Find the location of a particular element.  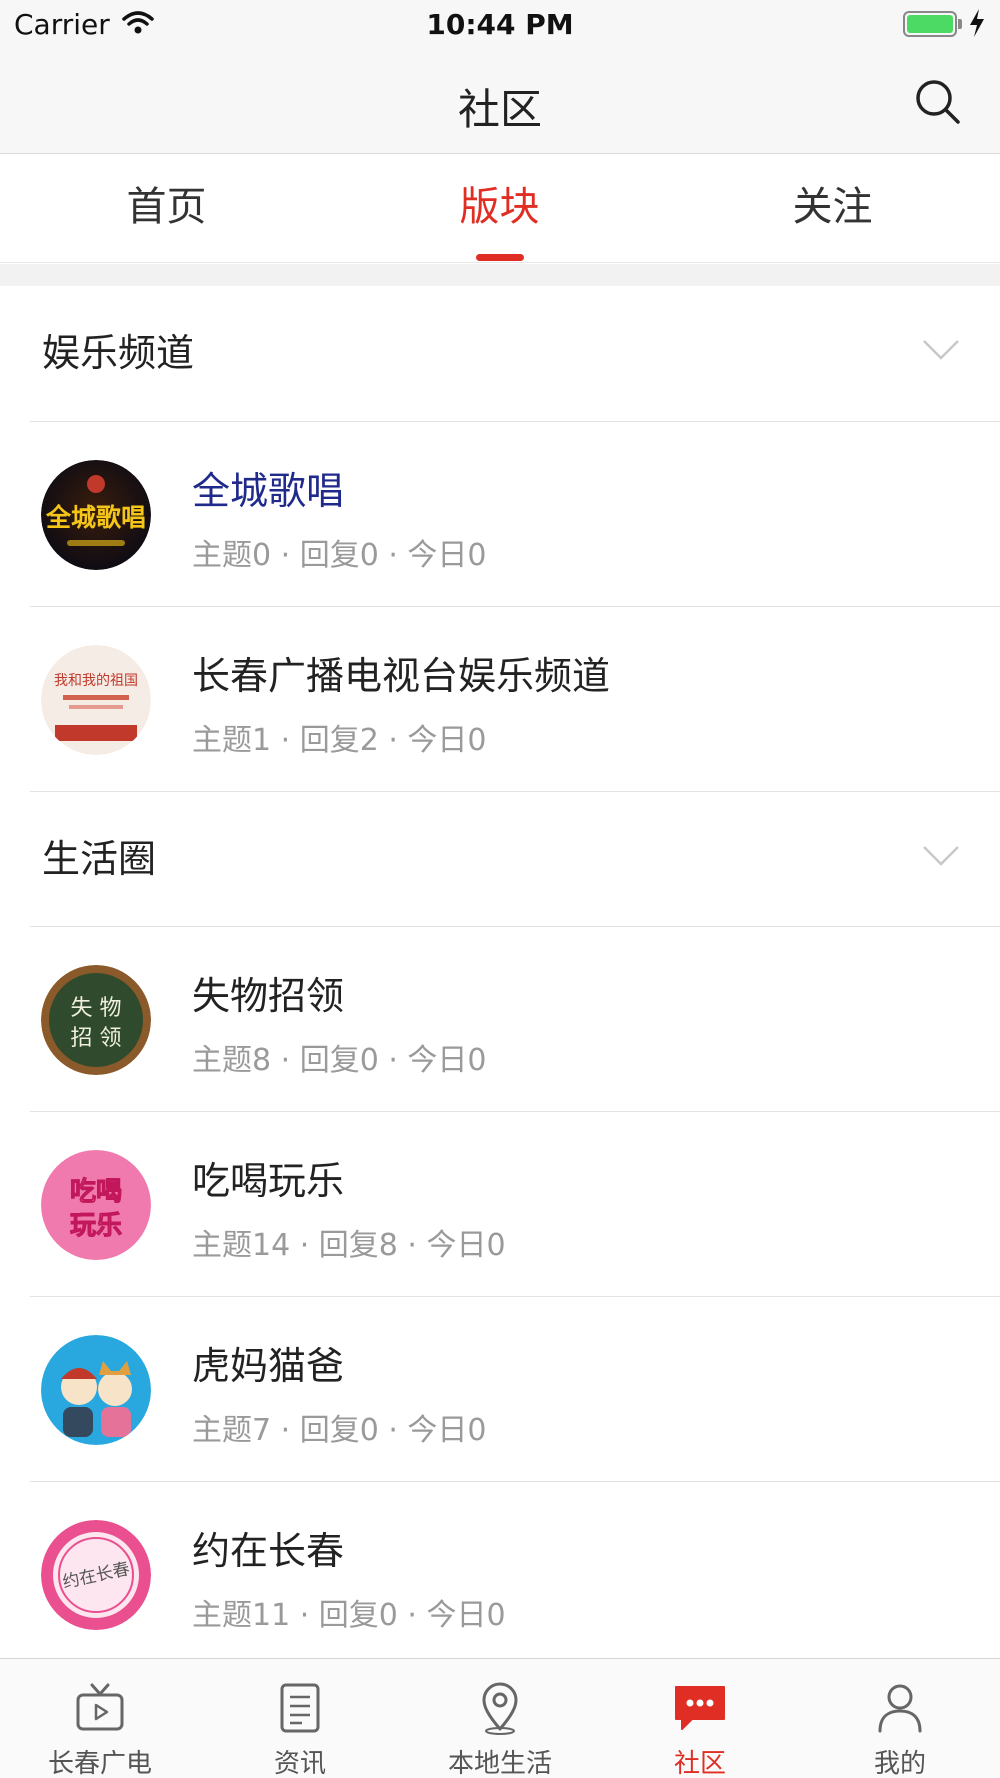

bottom-tab-changchun-tv: 长春广电 is located at coordinates (100, 1718).